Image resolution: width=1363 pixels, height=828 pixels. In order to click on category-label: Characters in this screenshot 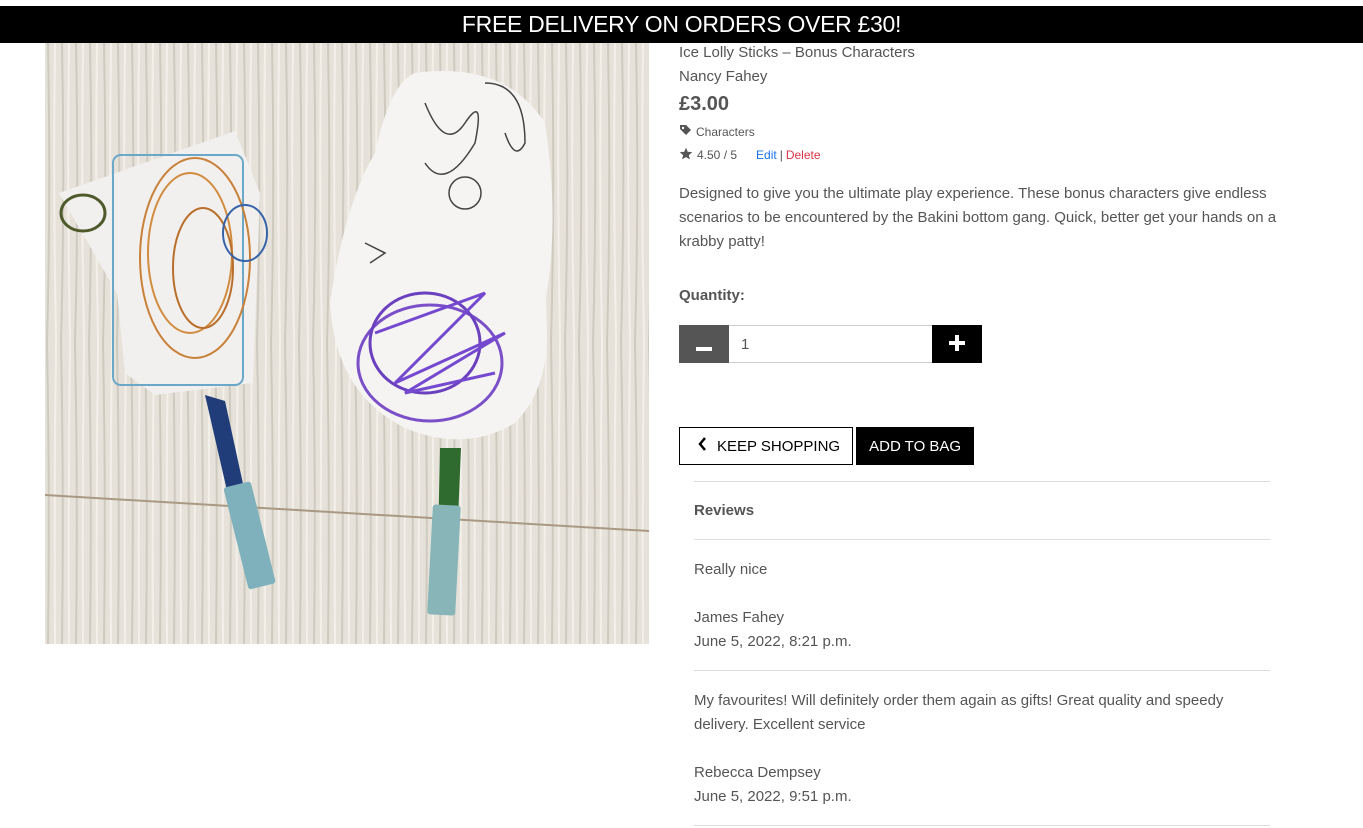, I will do `click(725, 131)`.